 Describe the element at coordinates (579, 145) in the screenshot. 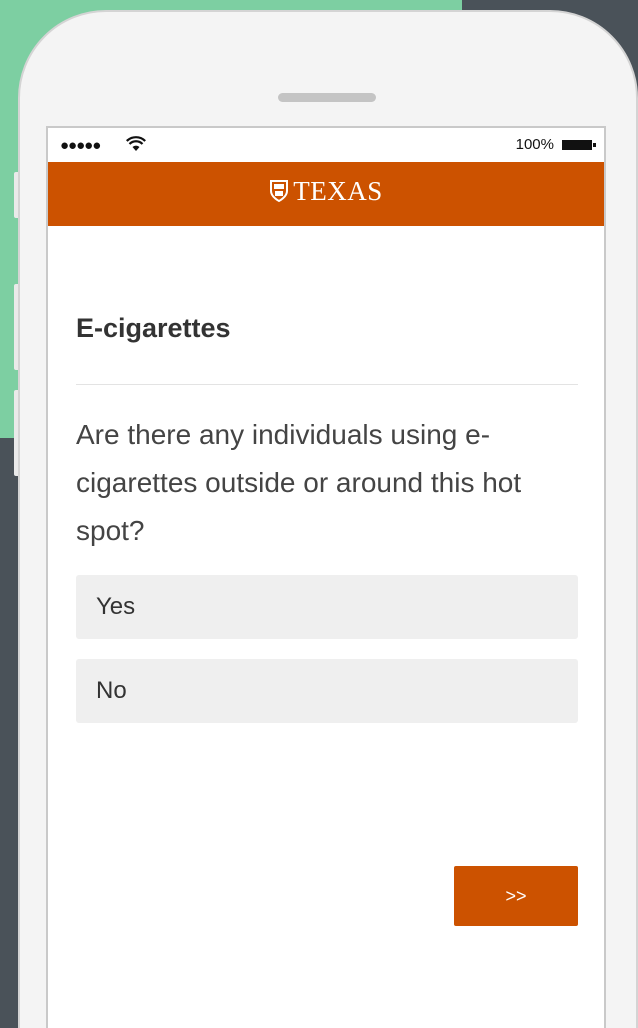

I see `battery-icon` at that location.